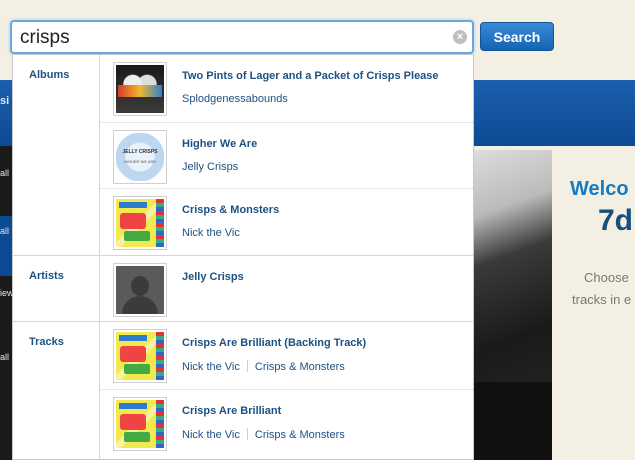  I want to click on tracks-section-label: Tracks, so click(46, 342).